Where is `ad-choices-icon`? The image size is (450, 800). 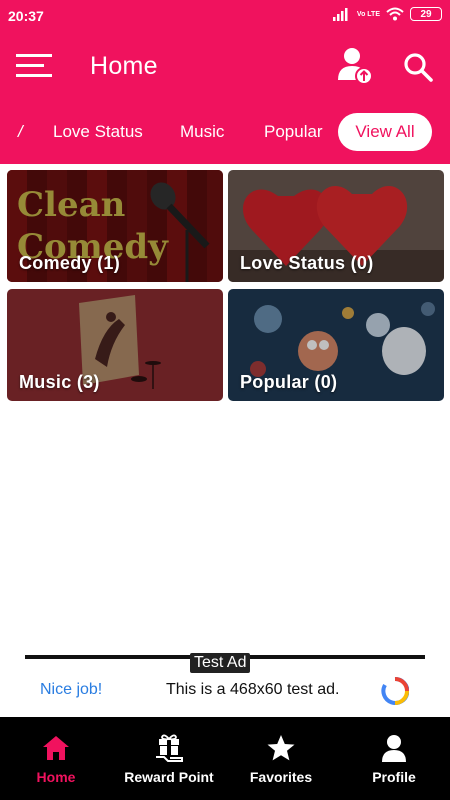 ad-choices-icon is located at coordinates (395, 691).